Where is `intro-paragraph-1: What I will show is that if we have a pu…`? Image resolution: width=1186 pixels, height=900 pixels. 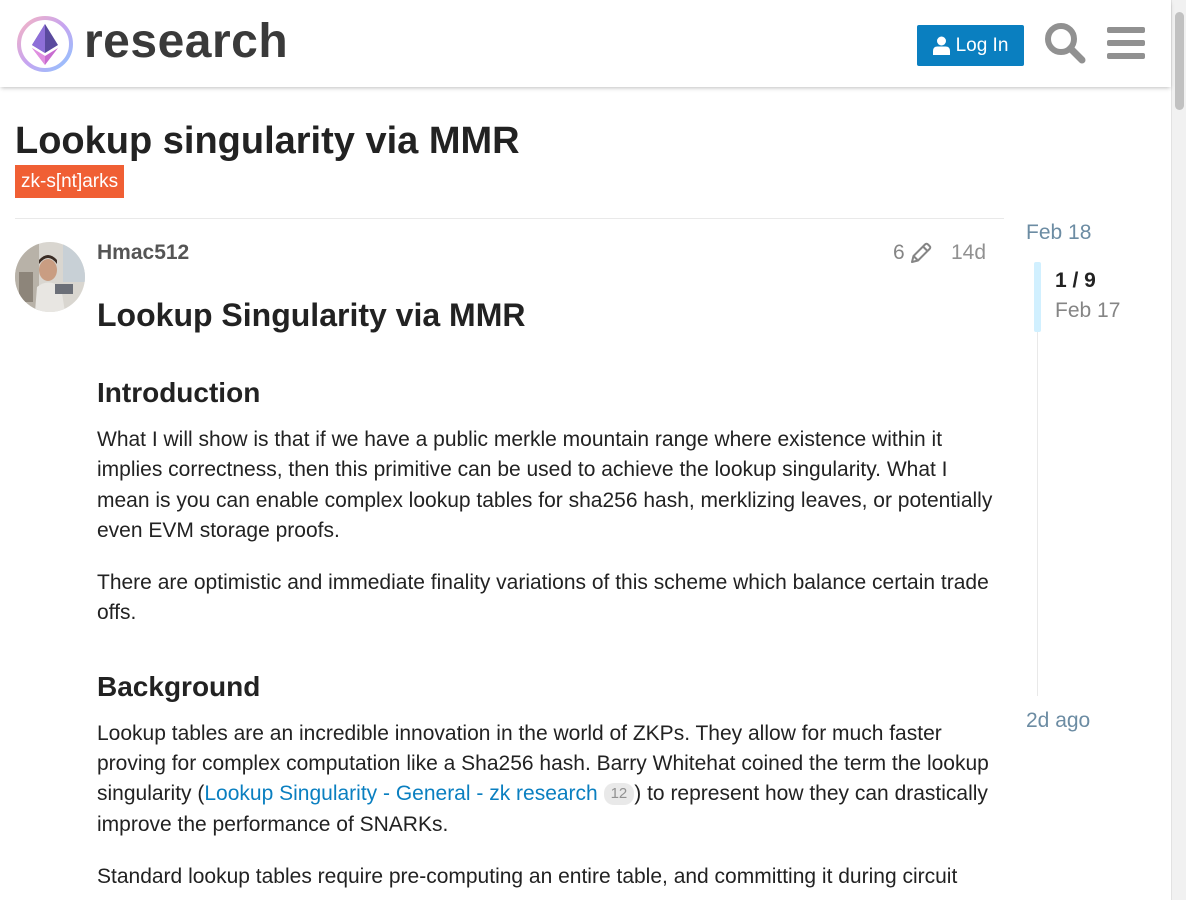 intro-paragraph-1: What I will show is that if we have a pu… is located at coordinates (545, 485).